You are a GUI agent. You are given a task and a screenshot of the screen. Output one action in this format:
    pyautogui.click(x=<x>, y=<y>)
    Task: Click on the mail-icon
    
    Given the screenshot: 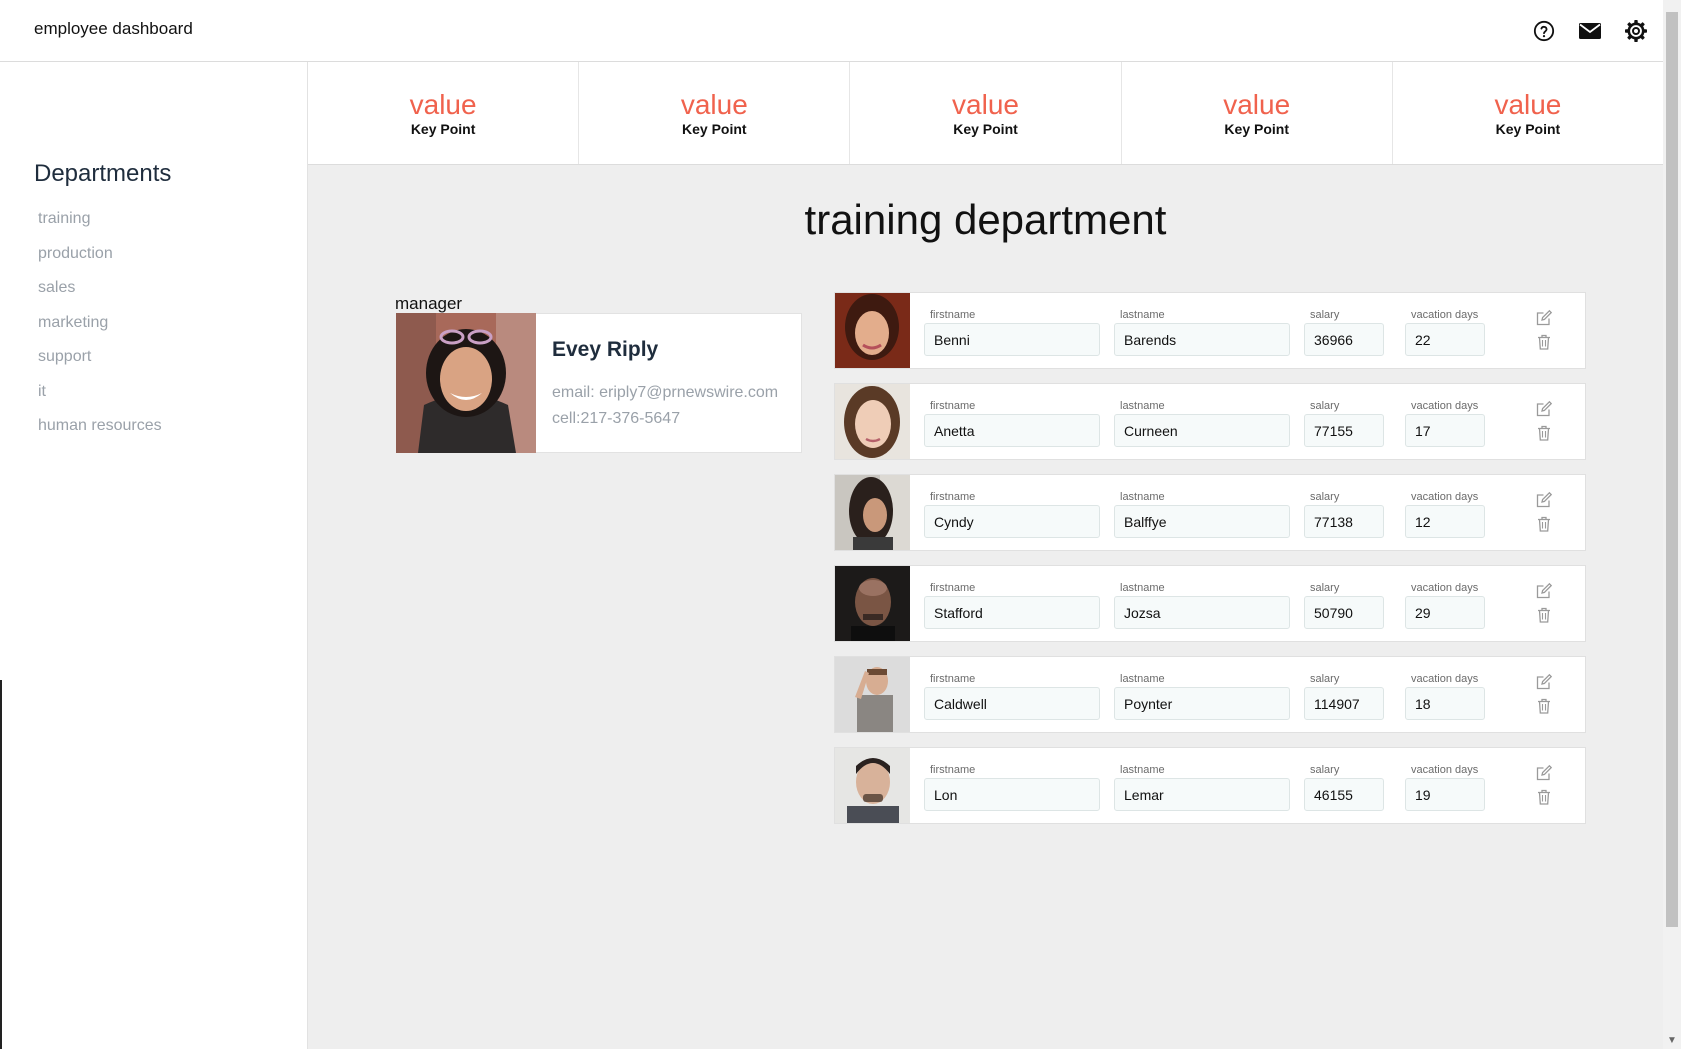 What is the action you would take?
    pyautogui.click(x=1590, y=31)
    